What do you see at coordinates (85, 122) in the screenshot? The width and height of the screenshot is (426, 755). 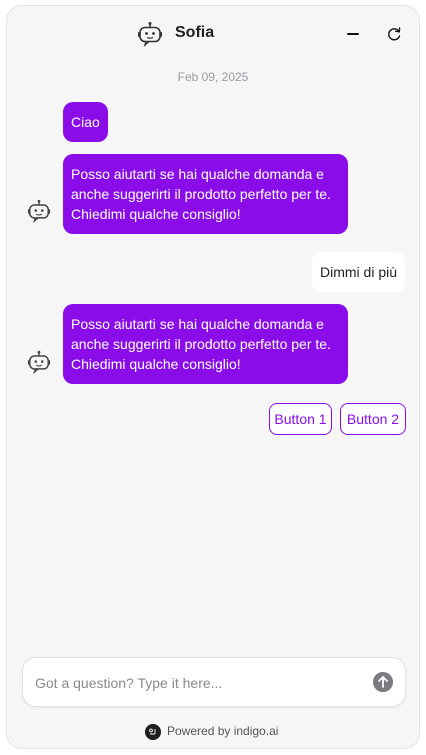 I see `bot-message: Ciao` at bounding box center [85, 122].